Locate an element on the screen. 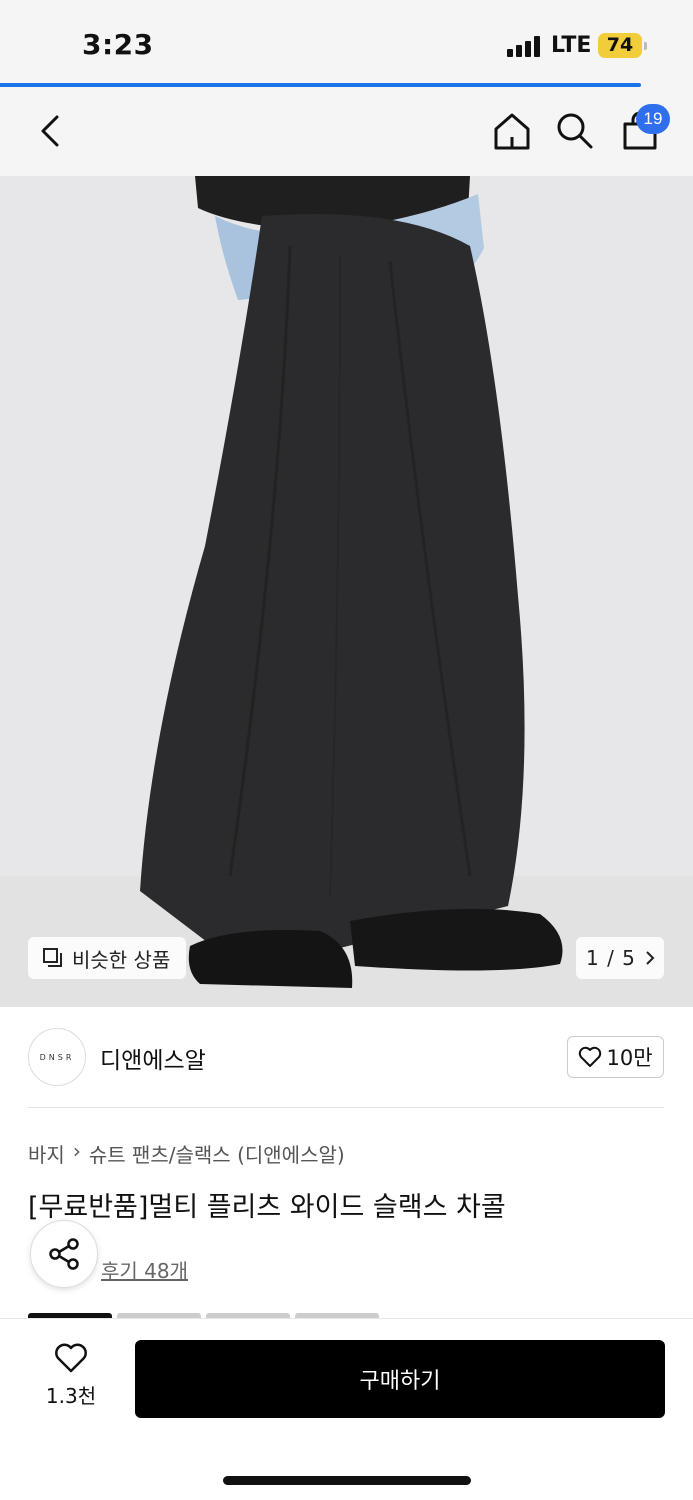 The height and width of the screenshot is (1500, 693). brand-like-button: 10만 is located at coordinates (615, 1057).